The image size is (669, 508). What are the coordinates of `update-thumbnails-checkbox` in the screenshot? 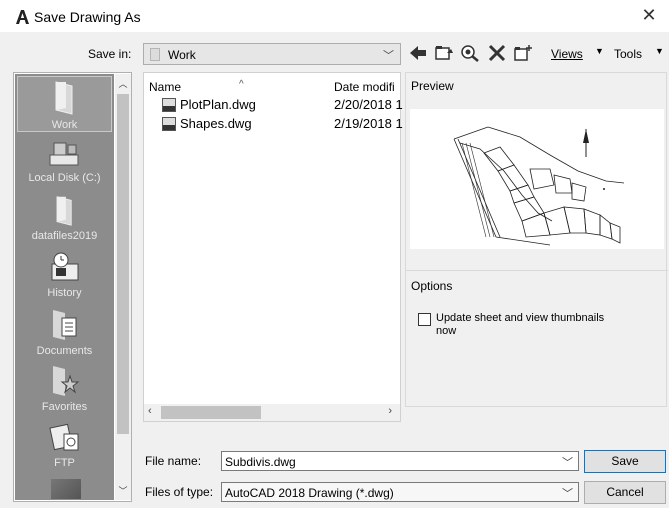 It's located at (424, 319).